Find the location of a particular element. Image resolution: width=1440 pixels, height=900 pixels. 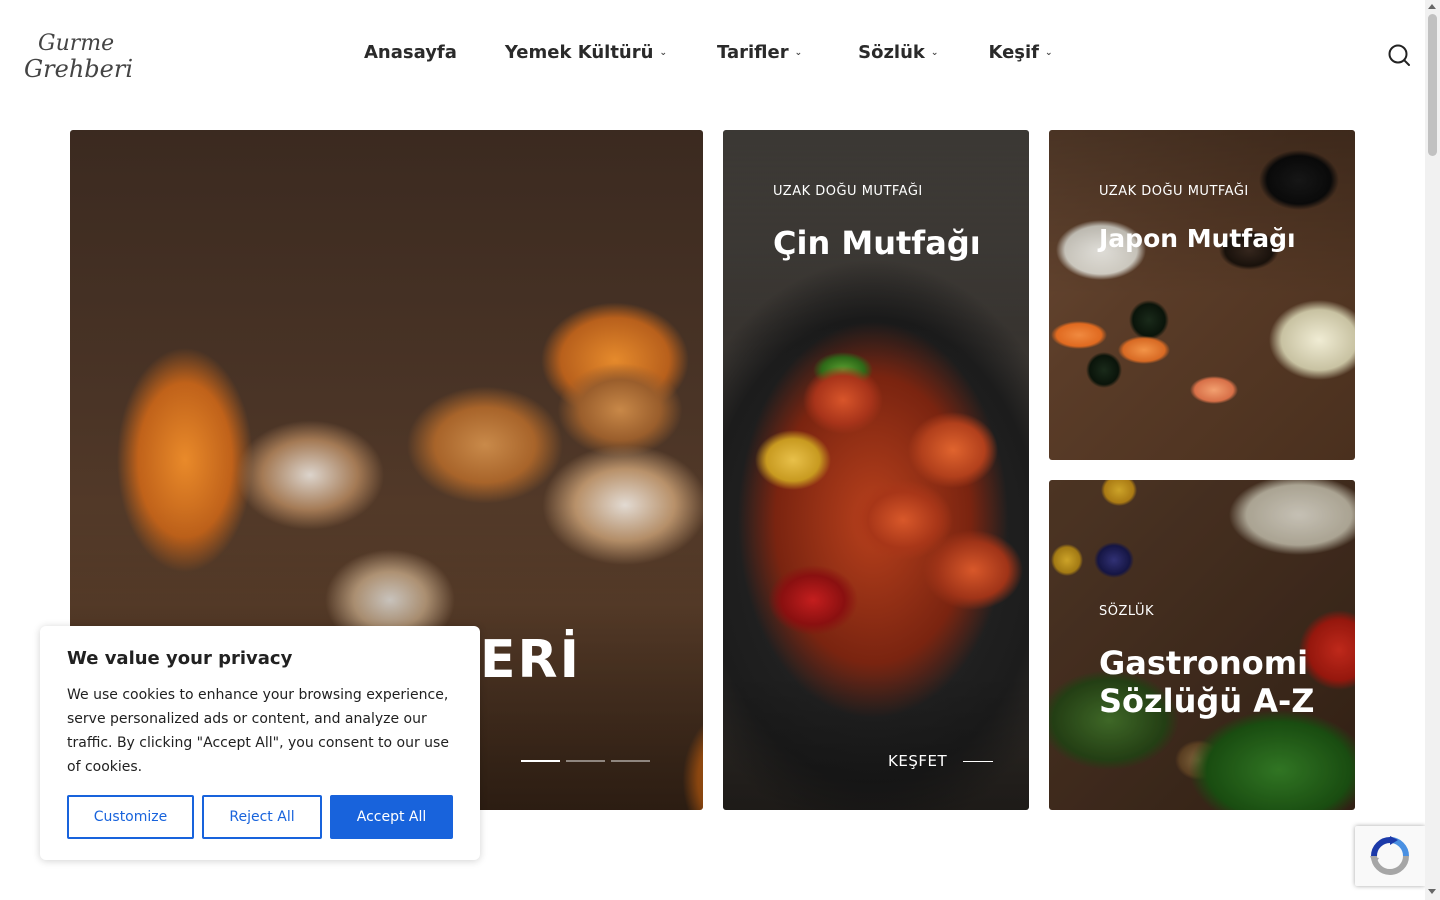

scroll-down-arrow-icon is located at coordinates (1432, 891).